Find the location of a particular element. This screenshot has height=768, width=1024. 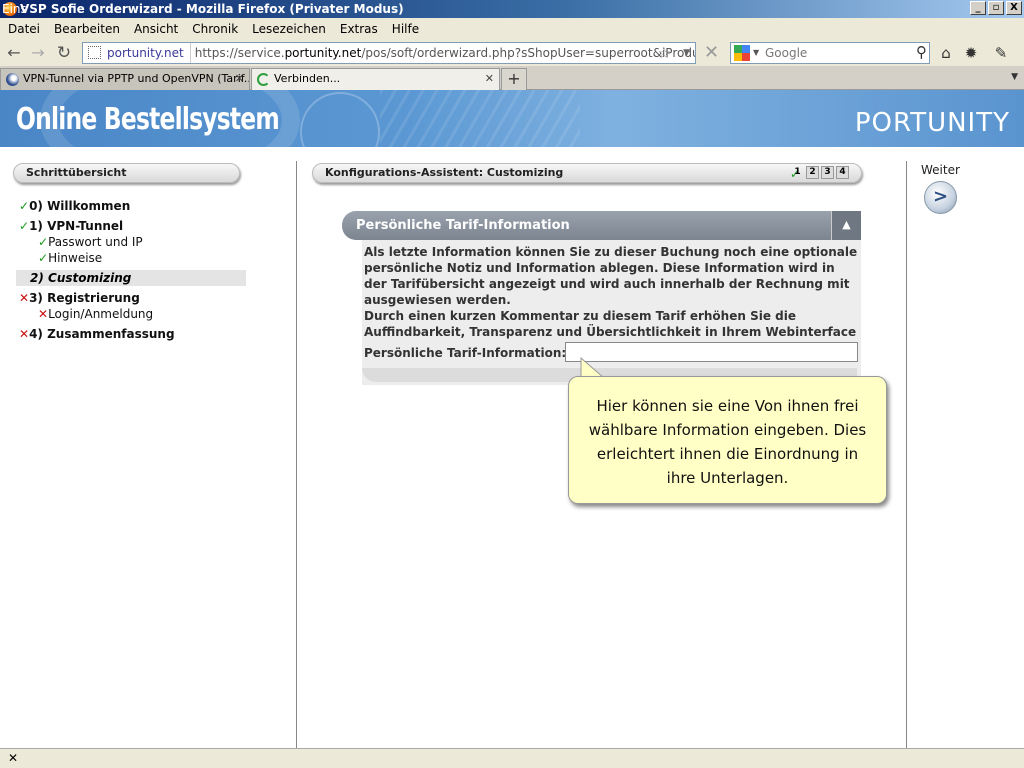

brand-logo: PORTUNITY is located at coordinates (932, 123).